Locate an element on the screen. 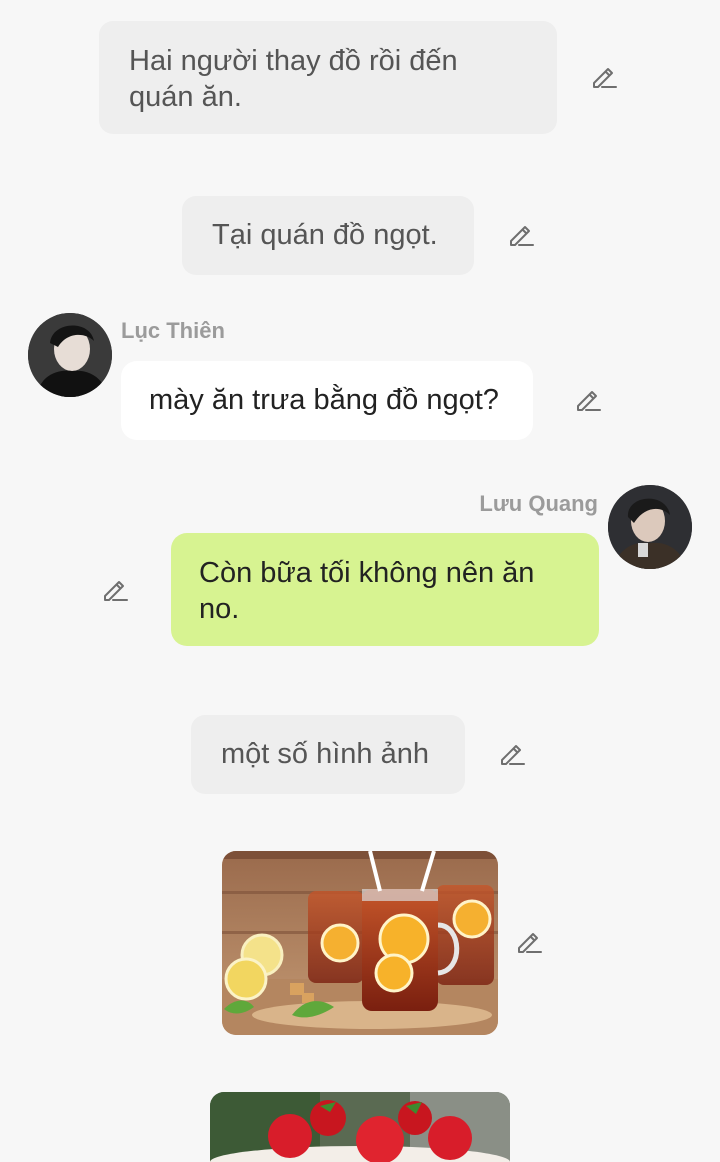 The width and height of the screenshot is (720, 1162). sender-name: Lưu Quang is located at coordinates (538, 503).